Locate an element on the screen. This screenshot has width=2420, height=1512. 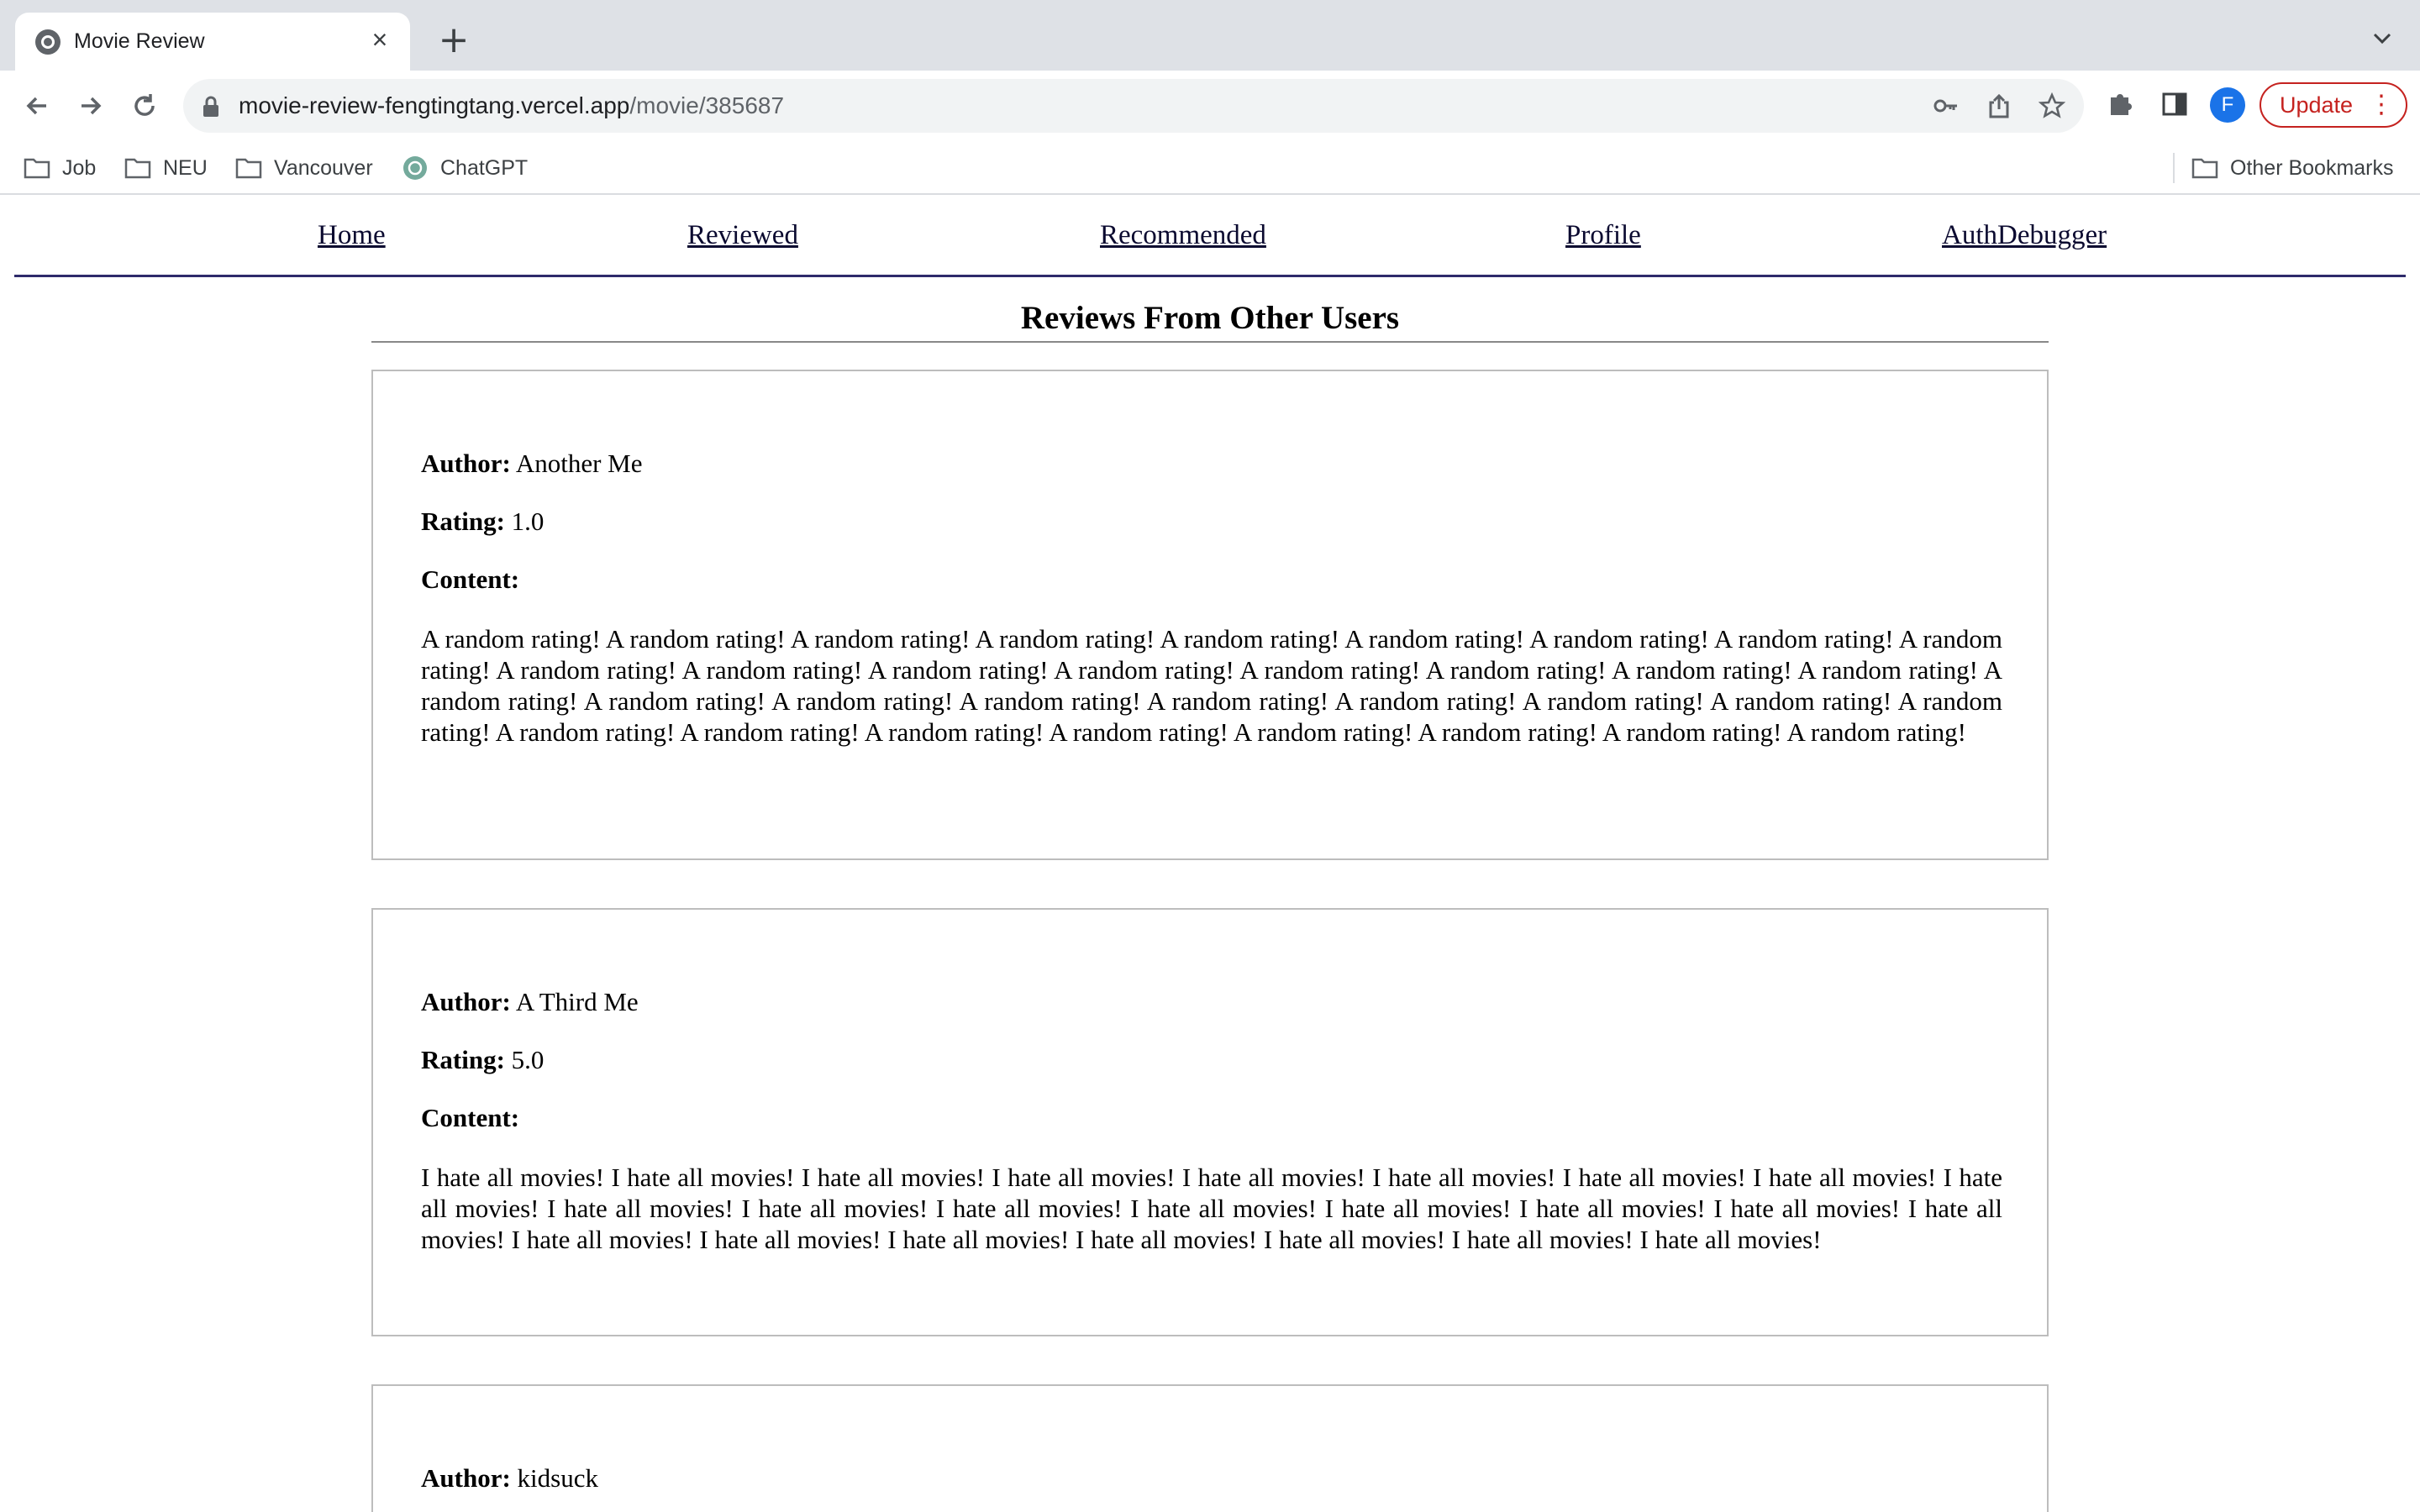
nav-recommended: Recommended is located at coordinates (1183, 235).